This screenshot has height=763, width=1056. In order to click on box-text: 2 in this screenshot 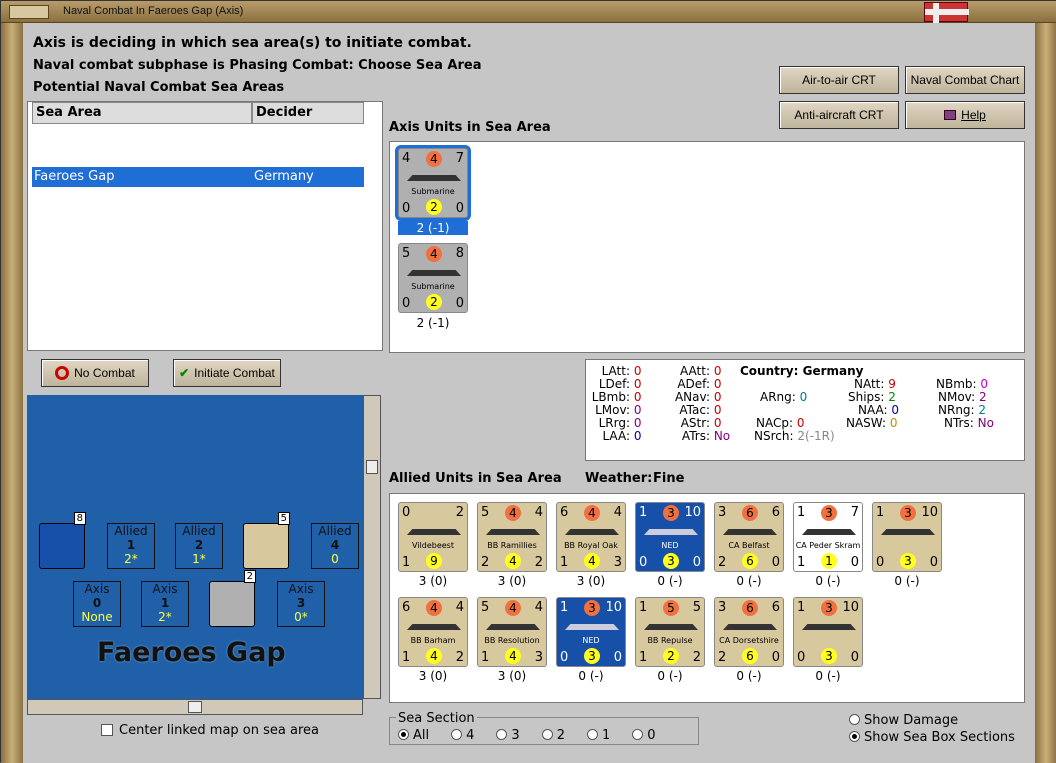, I will do `click(199, 545)`.